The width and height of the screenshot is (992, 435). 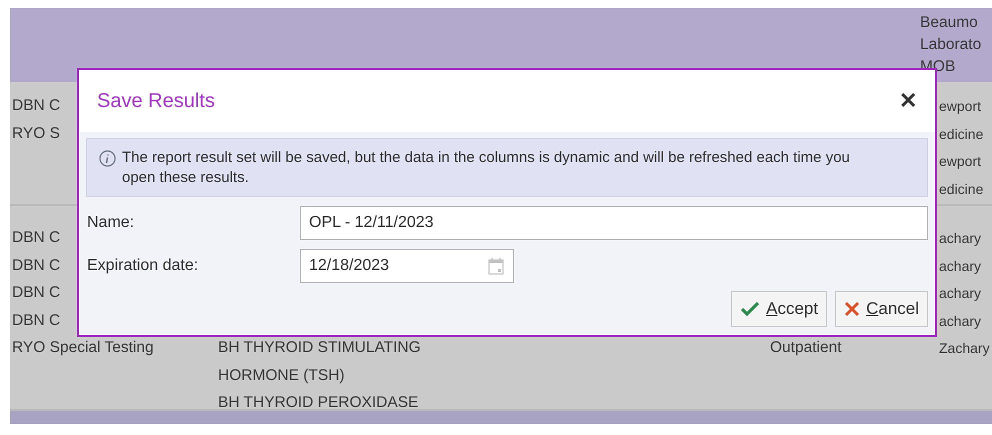 What do you see at coordinates (156, 101) in the screenshot?
I see `dialog-title: Save Results` at bounding box center [156, 101].